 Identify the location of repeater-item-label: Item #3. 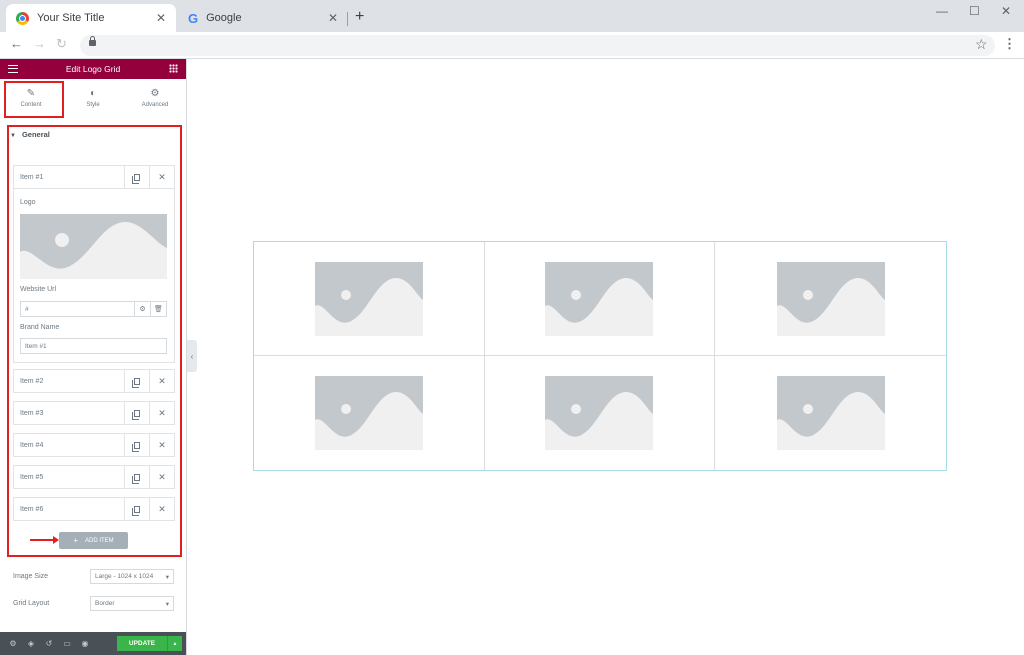
(32, 413).